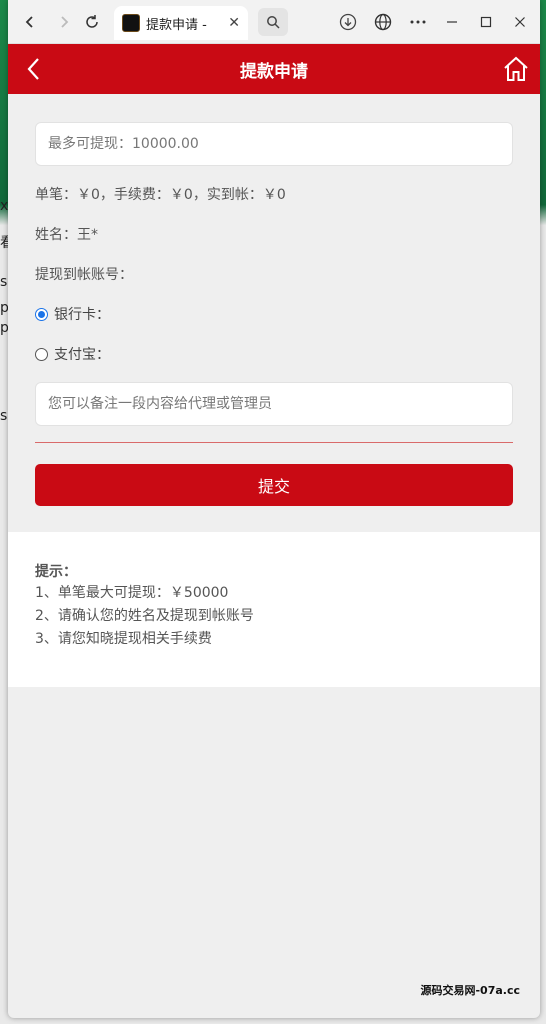 This screenshot has height=1024, width=546. What do you see at coordinates (274, 442) in the screenshot?
I see `divider` at bounding box center [274, 442].